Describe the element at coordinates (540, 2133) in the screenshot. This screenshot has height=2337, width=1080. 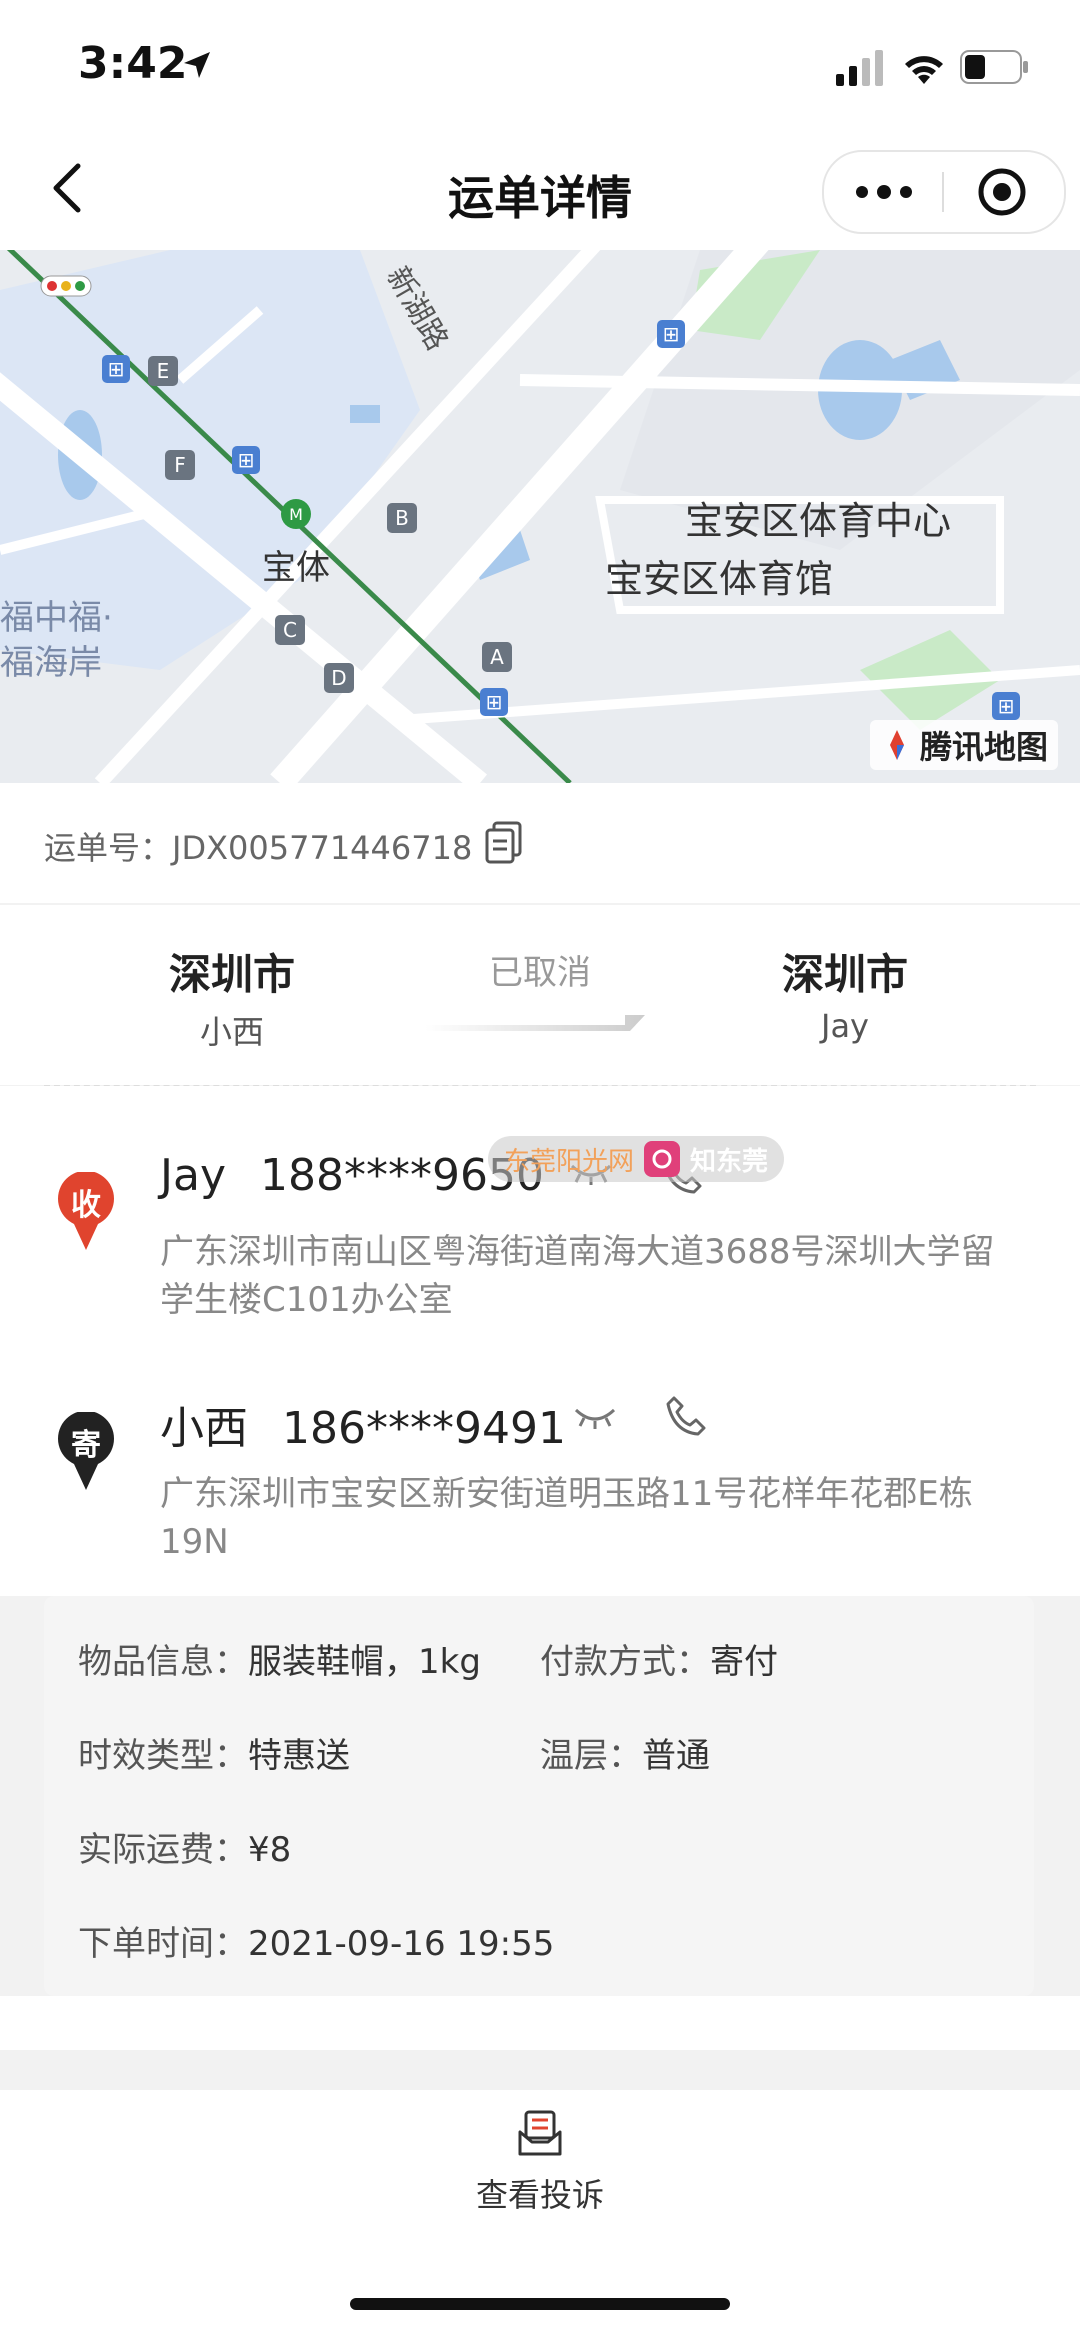
I see `complaint-icon` at that location.